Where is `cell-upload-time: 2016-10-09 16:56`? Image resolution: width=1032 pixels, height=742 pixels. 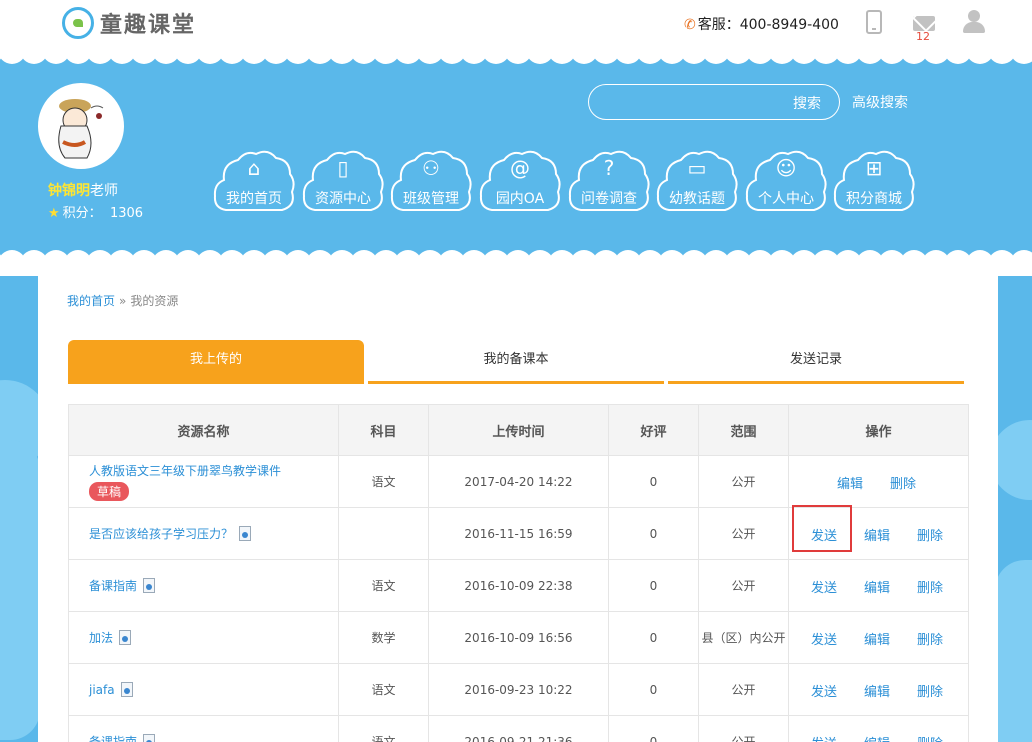 cell-upload-time: 2016-10-09 16:56 is located at coordinates (518, 637).